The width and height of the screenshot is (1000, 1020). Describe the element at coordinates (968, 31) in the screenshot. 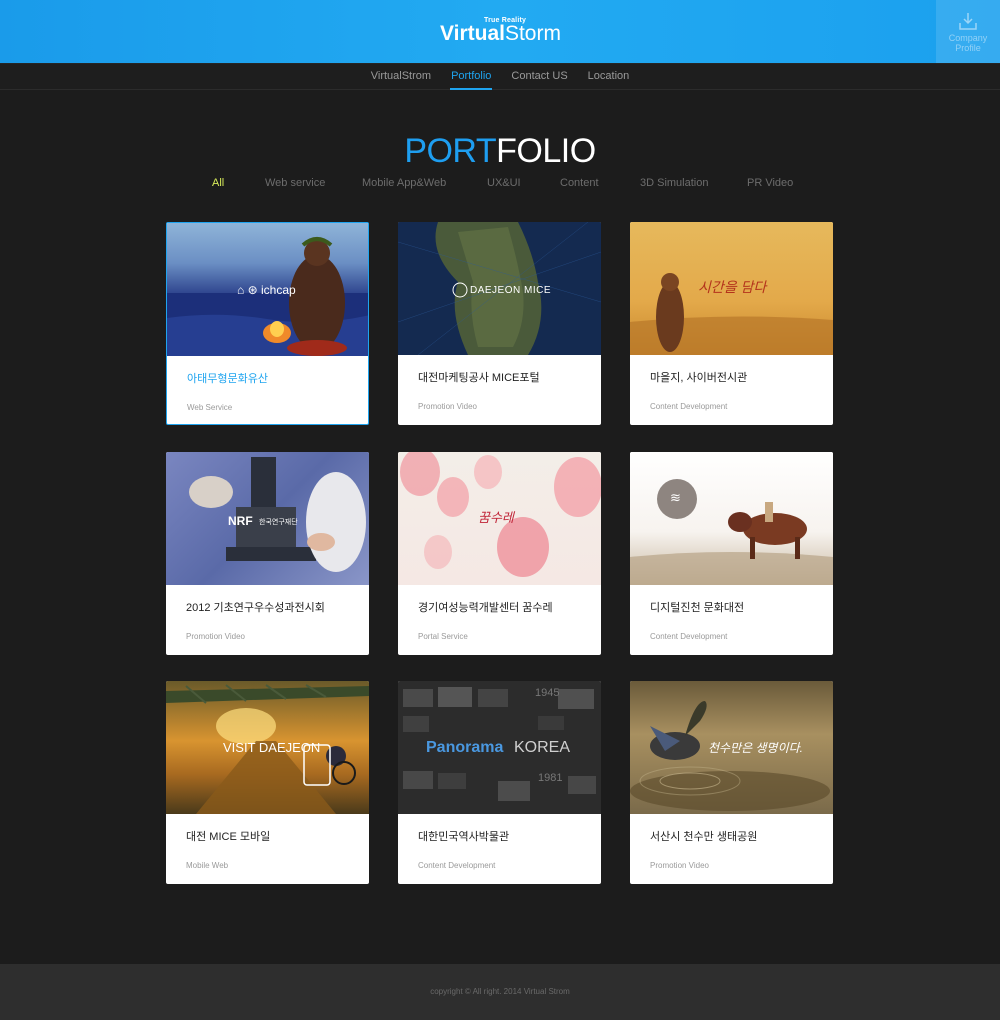

I see `company-profile-button: Company Profile` at that location.